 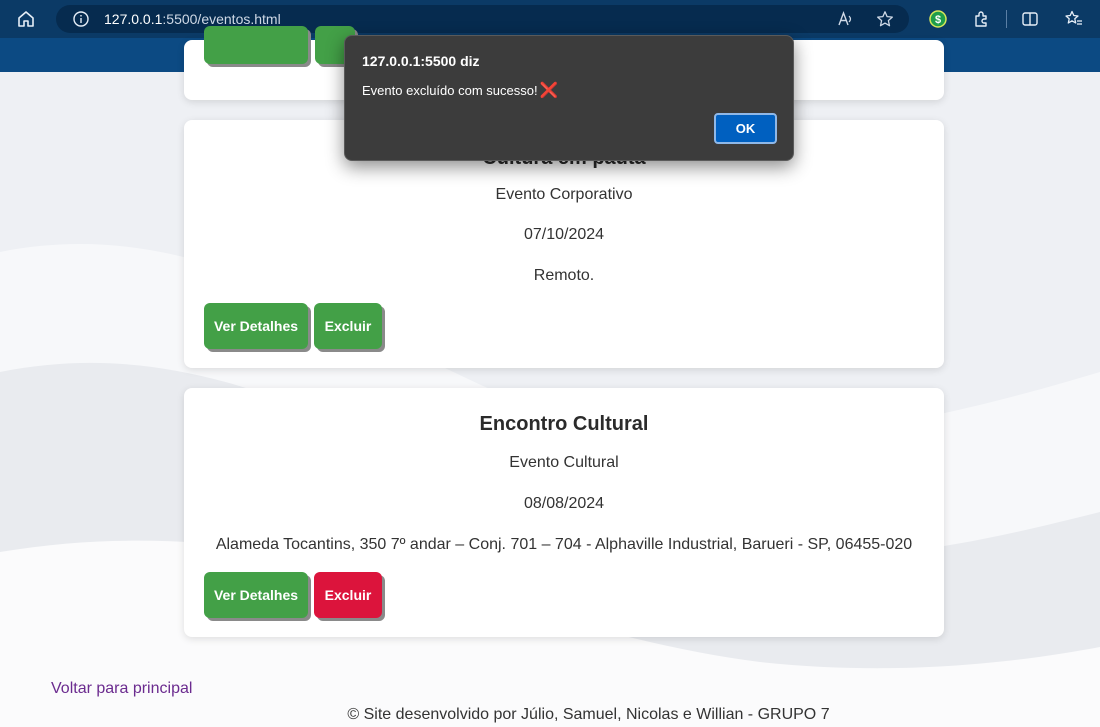 What do you see at coordinates (564, 462) in the screenshot?
I see `event-type: Evento Cultural` at bounding box center [564, 462].